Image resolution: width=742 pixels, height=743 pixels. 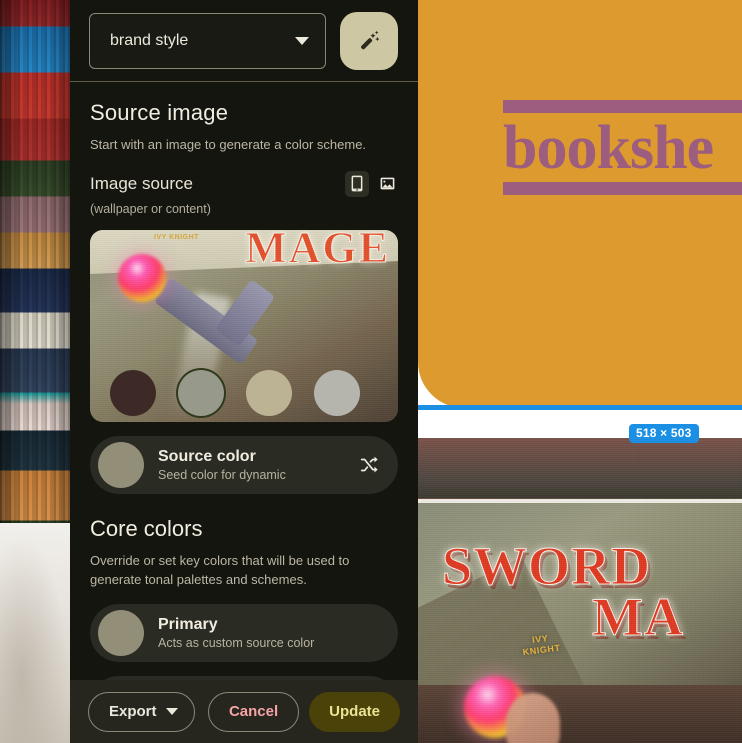 What do you see at coordinates (222, 474) in the screenshot?
I see `source-color-subtitle: Seed color for dynamic` at bounding box center [222, 474].